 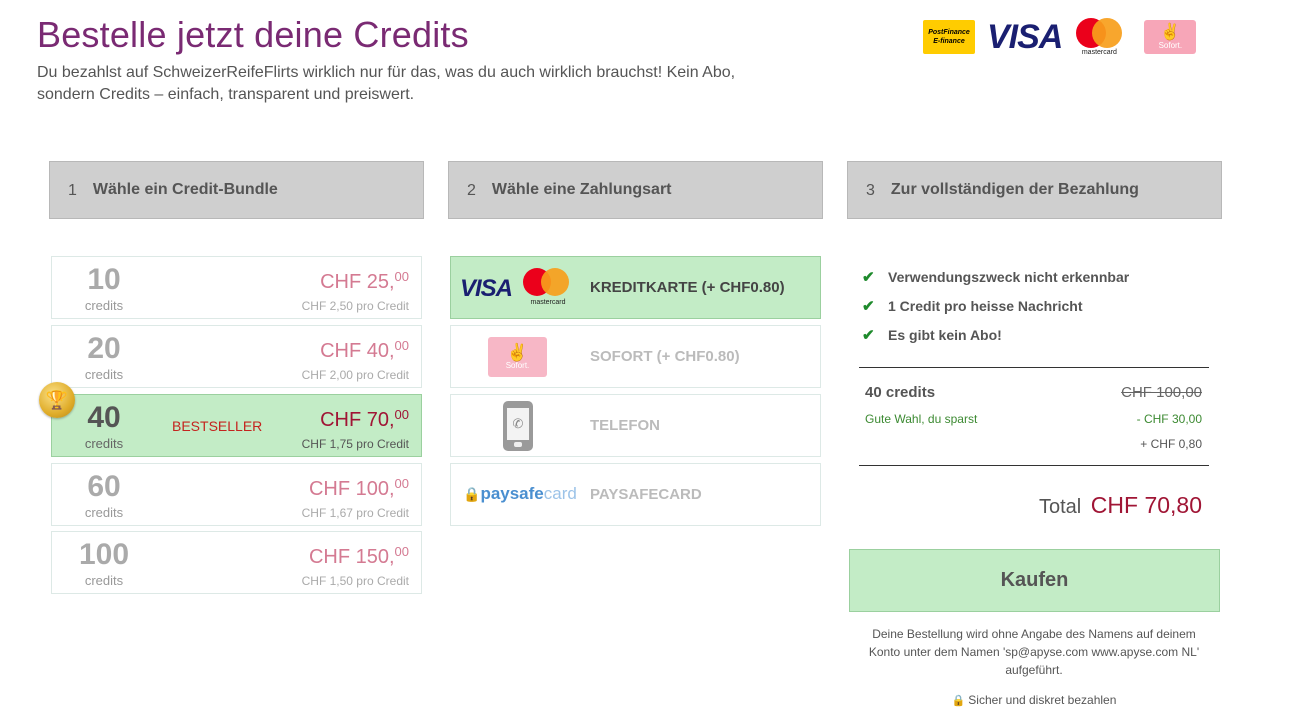 What do you see at coordinates (1014, 189) in the screenshot?
I see `step-3-label: Zur vollständigen der Bezahlung` at bounding box center [1014, 189].